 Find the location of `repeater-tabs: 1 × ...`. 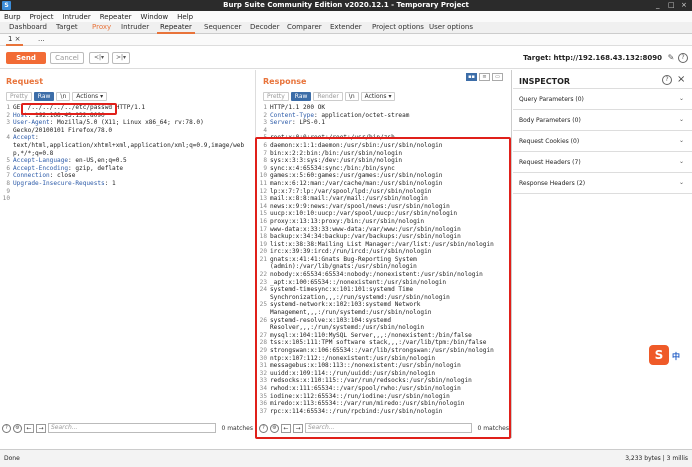

repeater-tabs: 1 × ... is located at coordinates (346, 40).